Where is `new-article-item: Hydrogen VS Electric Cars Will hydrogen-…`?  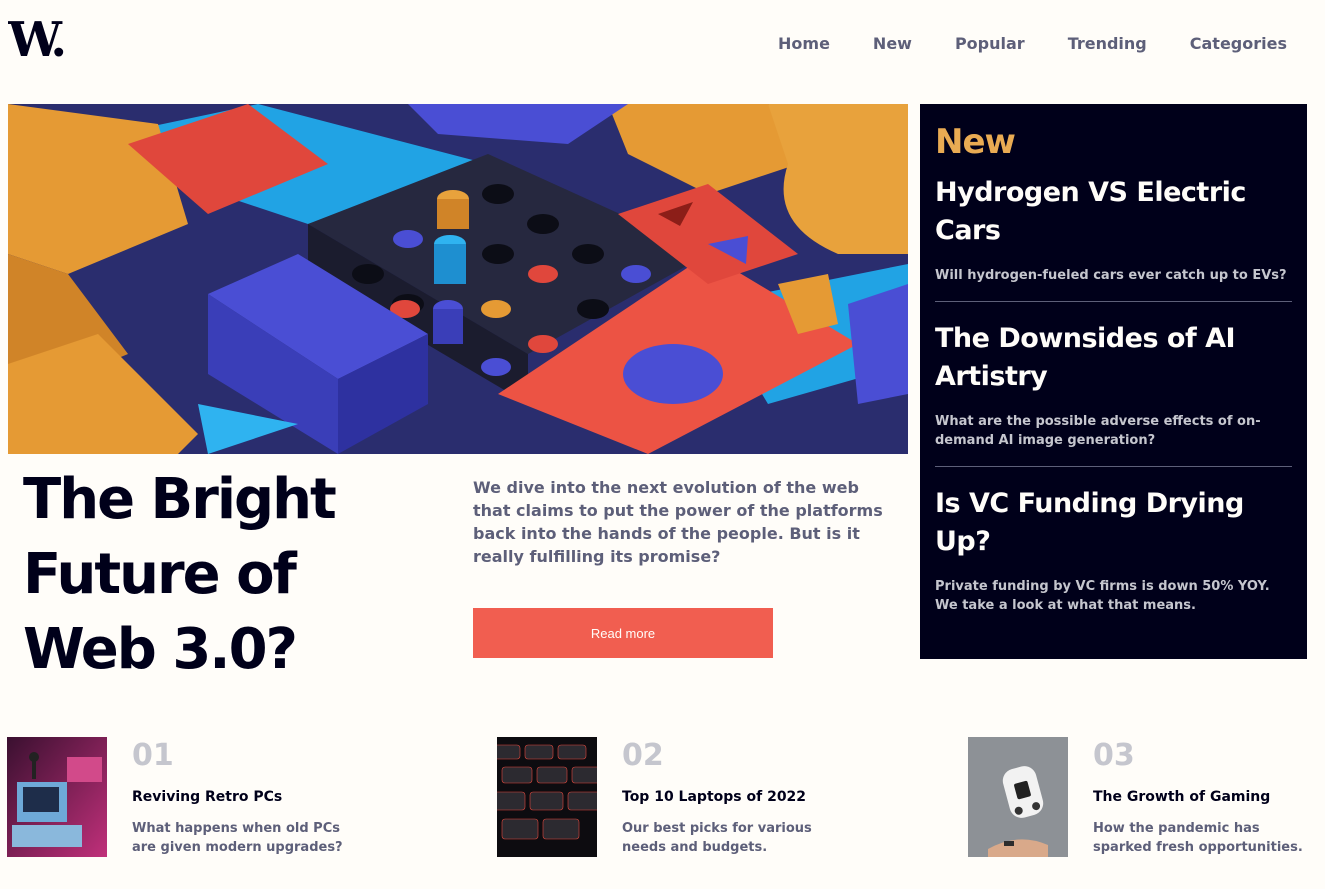 new-article-item: Hydrogen VS Electric Cars Will hydrogen-… is located at coordinates (1113, 238).